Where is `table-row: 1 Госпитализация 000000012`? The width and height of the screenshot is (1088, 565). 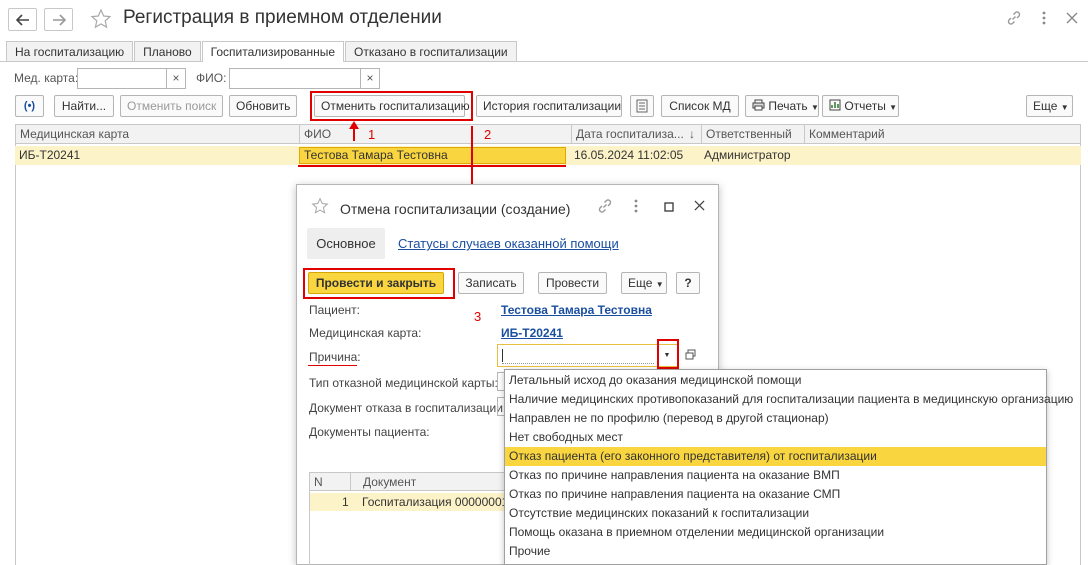
table-row: 1 Госпитализация 000000012 is located at coordinates (412, 502).